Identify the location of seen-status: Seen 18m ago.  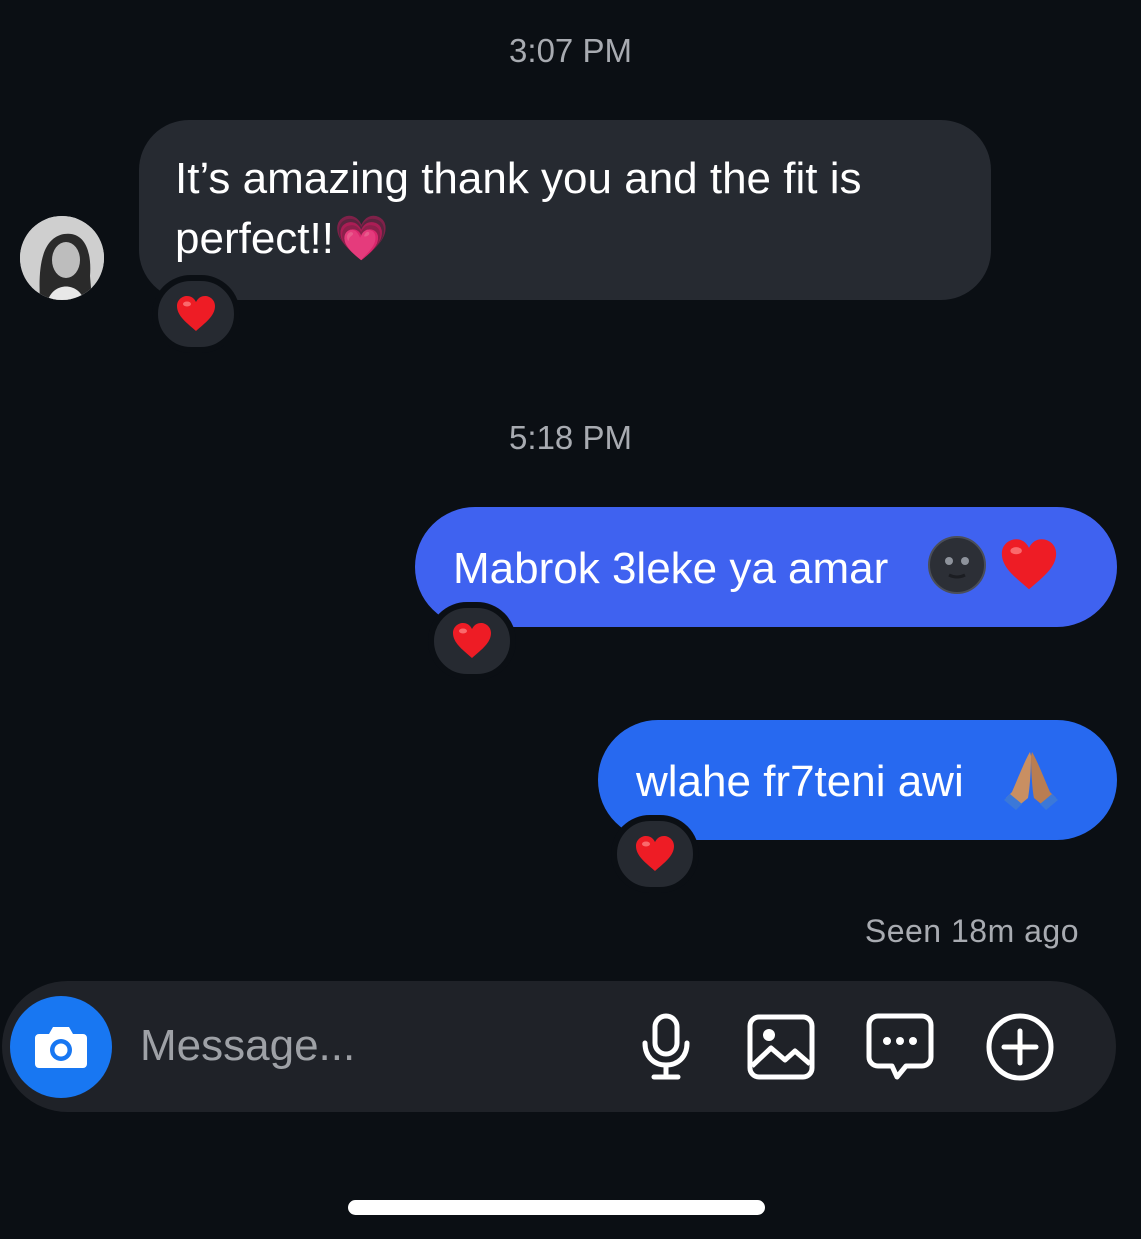
(971, 931).